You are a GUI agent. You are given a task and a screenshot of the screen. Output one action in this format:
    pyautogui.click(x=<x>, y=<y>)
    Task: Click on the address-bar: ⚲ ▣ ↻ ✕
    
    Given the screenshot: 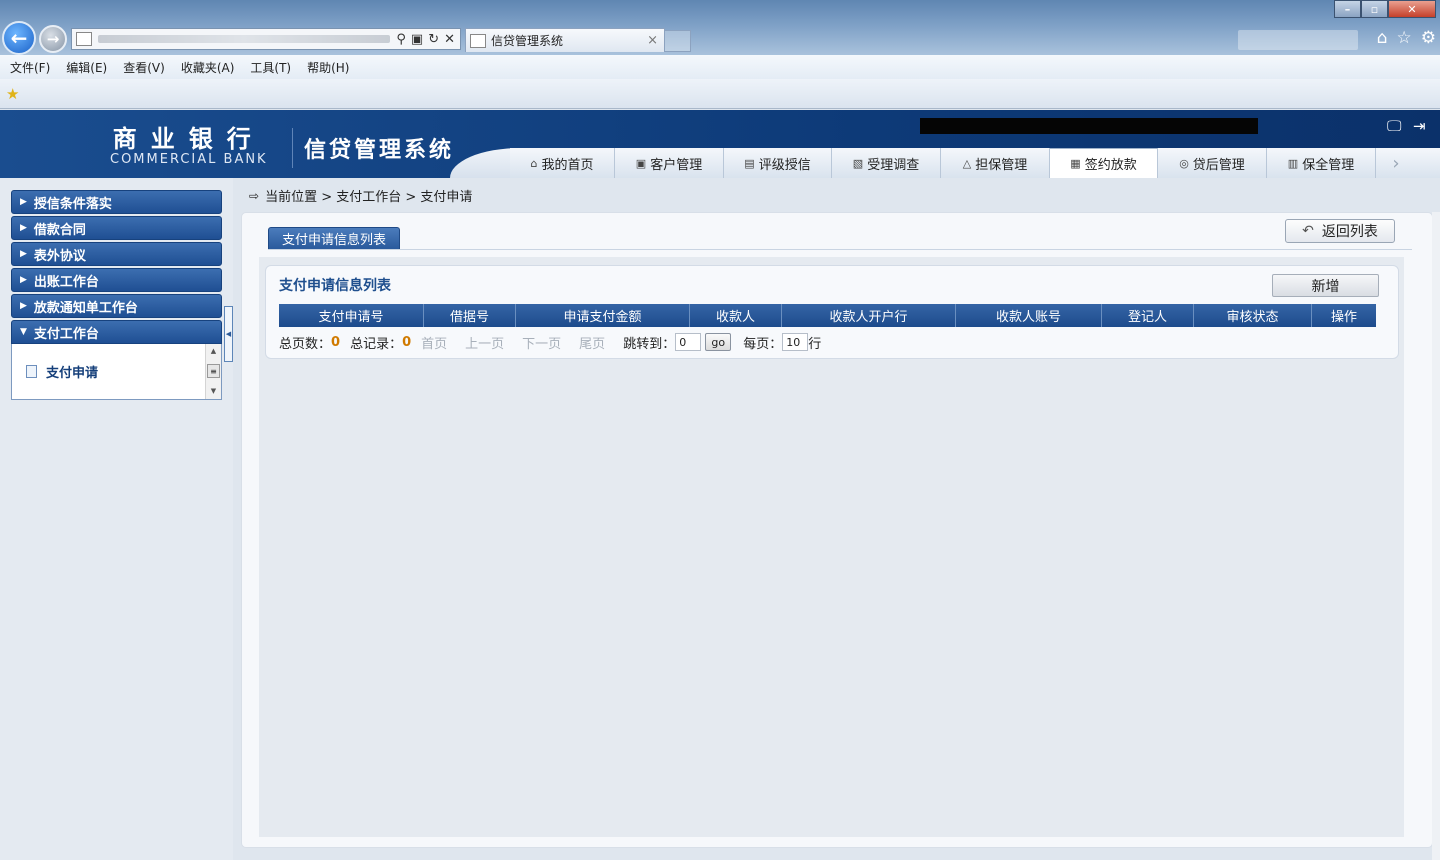 What is the action you would take?
    pyautogui.click(x=266, y=39)
    